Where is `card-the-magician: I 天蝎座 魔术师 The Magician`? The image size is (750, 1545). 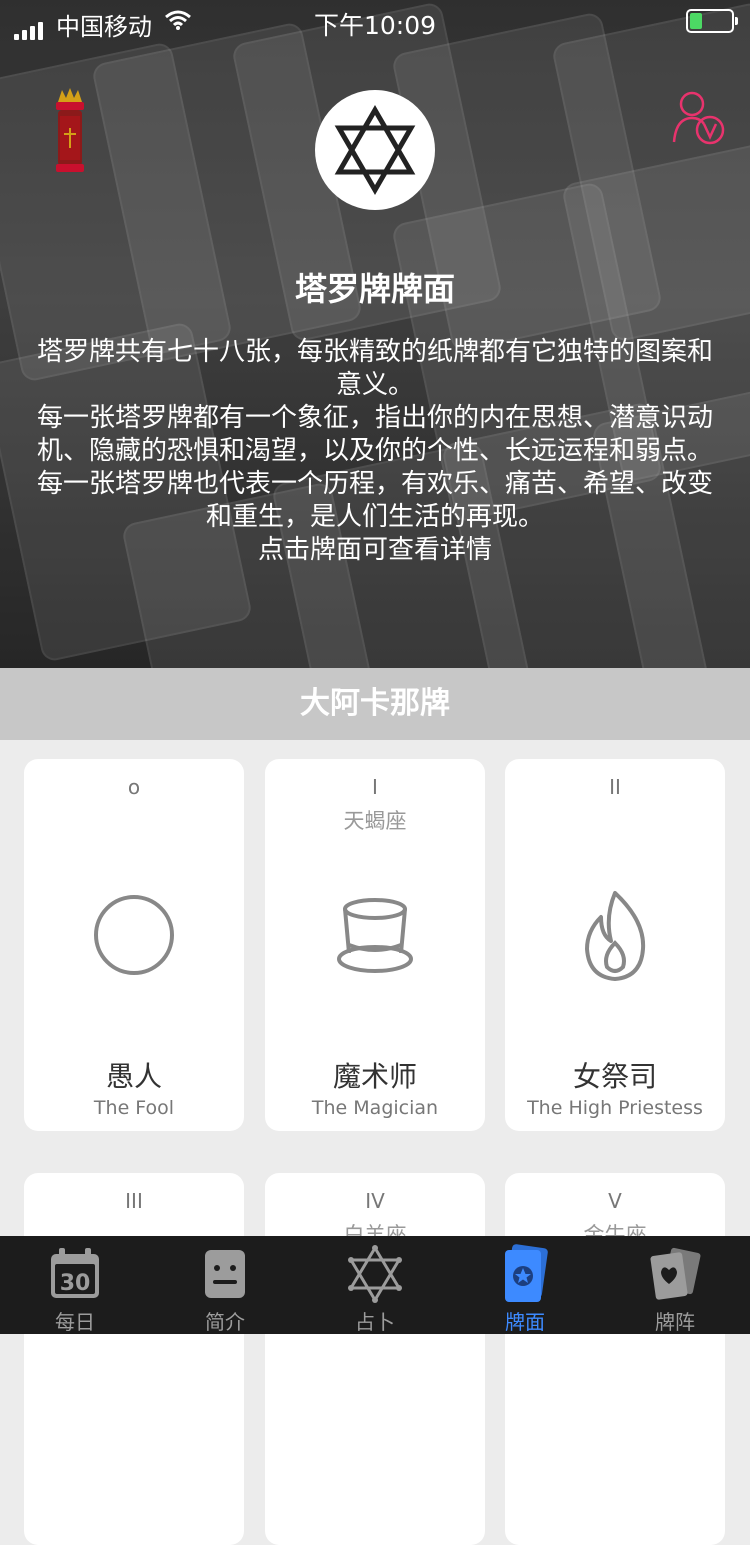 card-the-magician: I 天蝎座 魔术师 The Magician is located at coordinates (375, 945).